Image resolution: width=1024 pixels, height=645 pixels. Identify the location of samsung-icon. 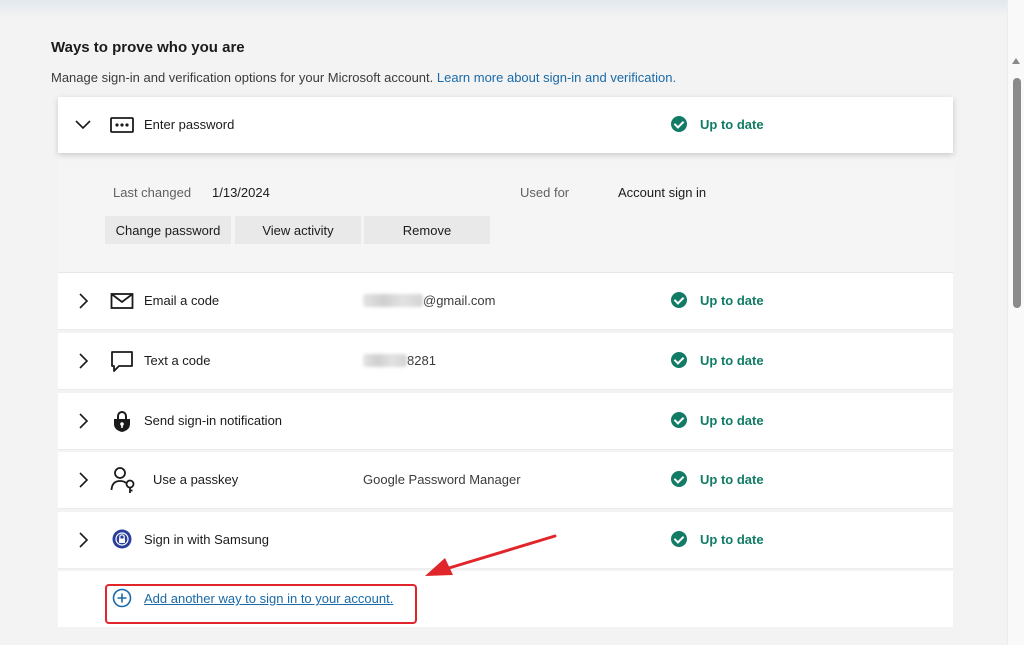
(122, 539).